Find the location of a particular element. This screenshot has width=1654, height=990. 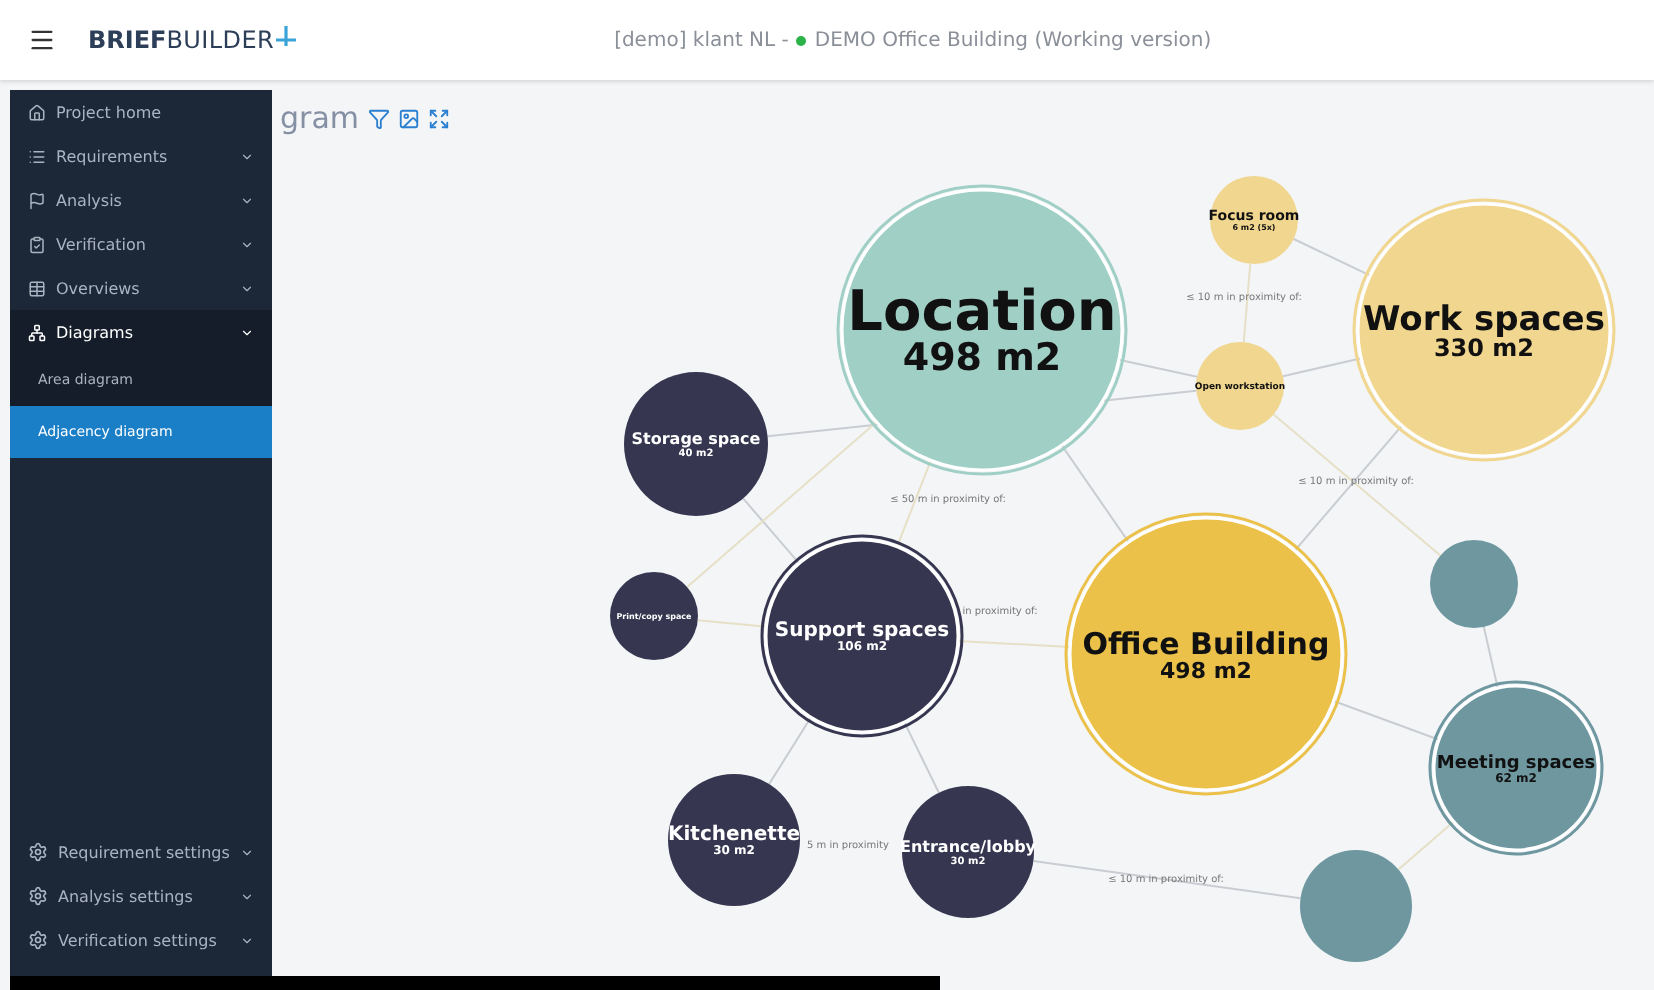

table-icon is located at coordinates (37, 288).